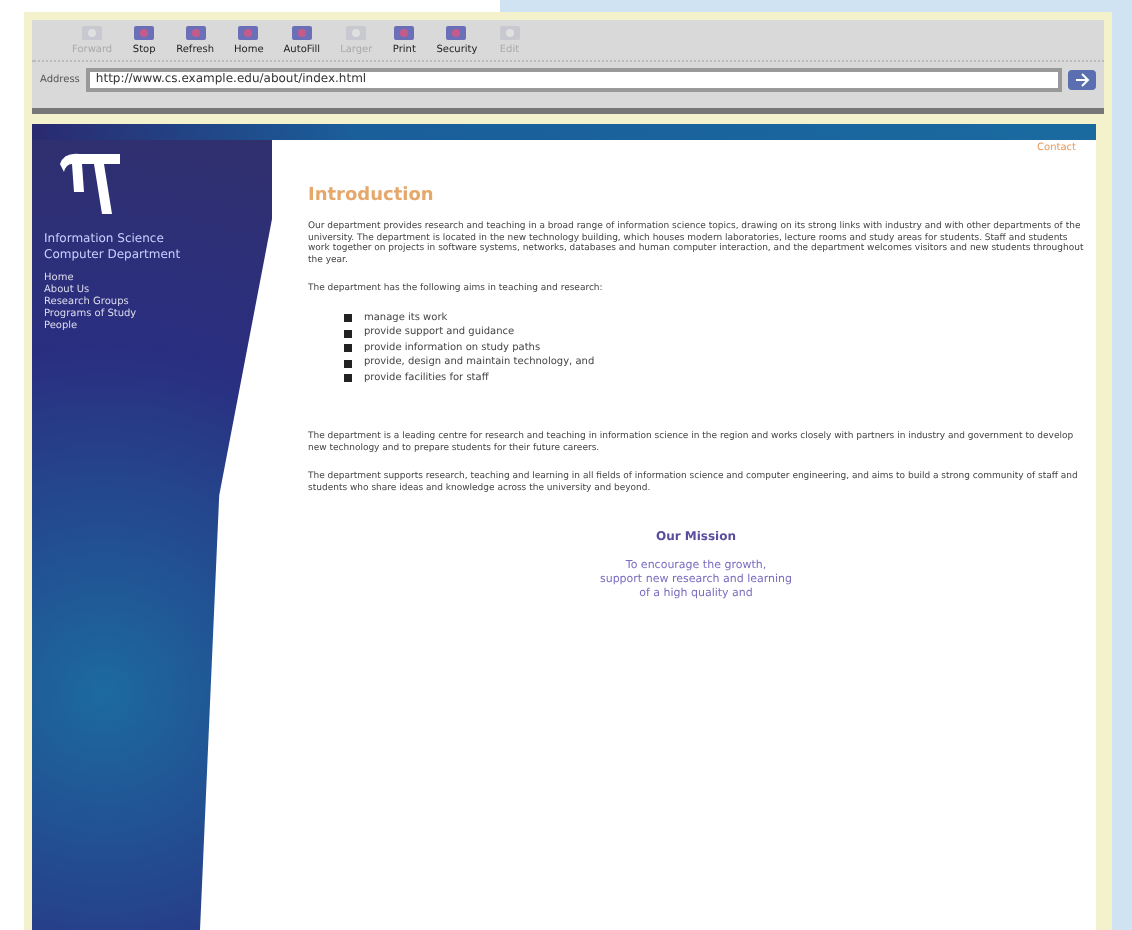 Image resolution: width=1132 pixels, height=930 pixels. I want to click on page-heading: Introduction, so click(372, 196).